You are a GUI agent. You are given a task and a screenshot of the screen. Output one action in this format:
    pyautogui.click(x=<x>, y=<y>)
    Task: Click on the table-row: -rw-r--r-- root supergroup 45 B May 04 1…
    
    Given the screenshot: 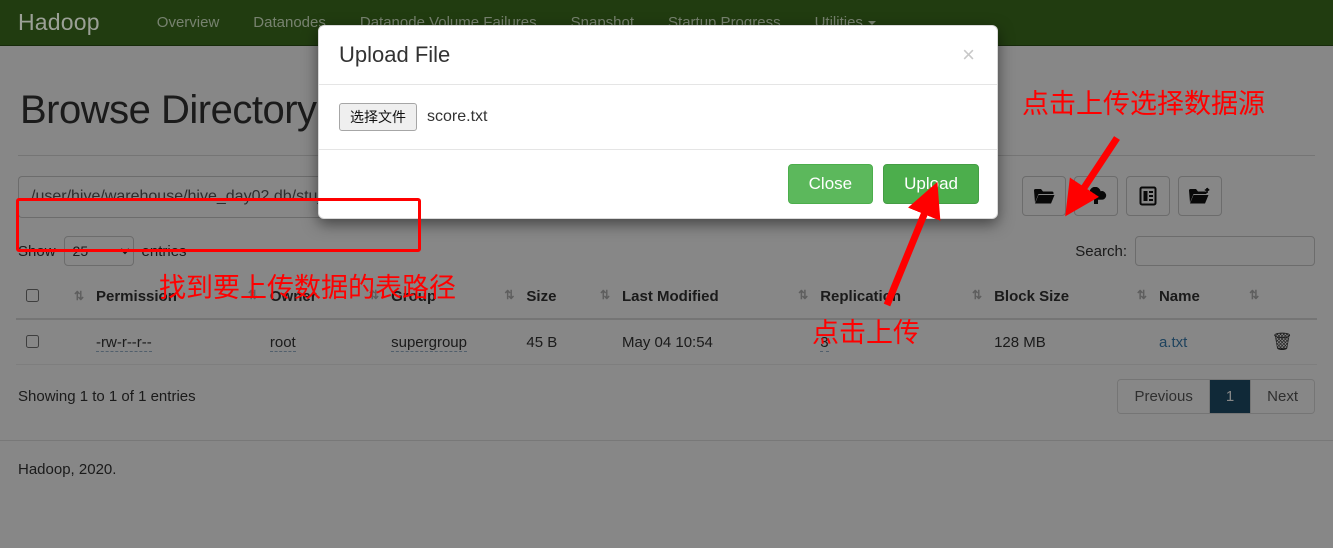 What is the action you would take?
    pyautogui.click(x=666, y=342)
    